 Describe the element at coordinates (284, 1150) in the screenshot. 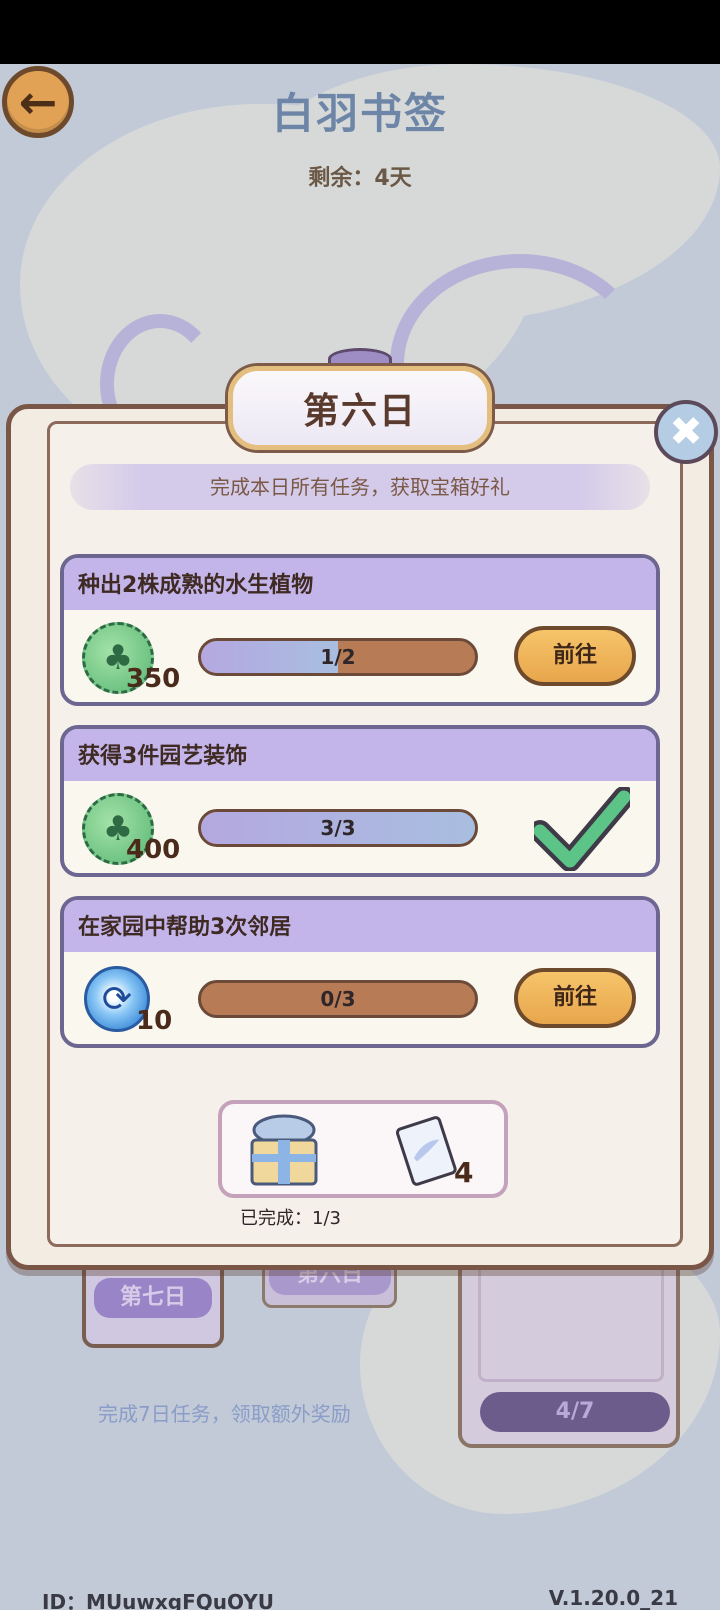

I see `gift-box-icon` at that location.